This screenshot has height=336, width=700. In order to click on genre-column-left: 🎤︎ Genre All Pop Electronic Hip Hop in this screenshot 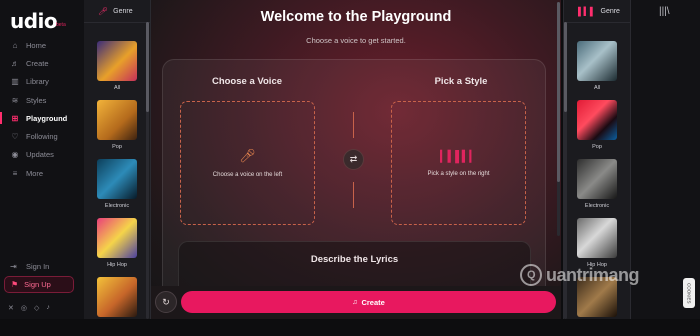, I will do `click(117, 159)`.